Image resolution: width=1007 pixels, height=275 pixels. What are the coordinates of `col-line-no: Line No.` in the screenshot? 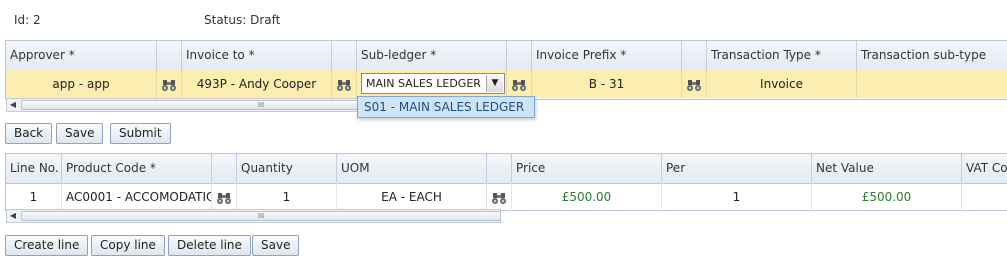 It's located at (34, 168).